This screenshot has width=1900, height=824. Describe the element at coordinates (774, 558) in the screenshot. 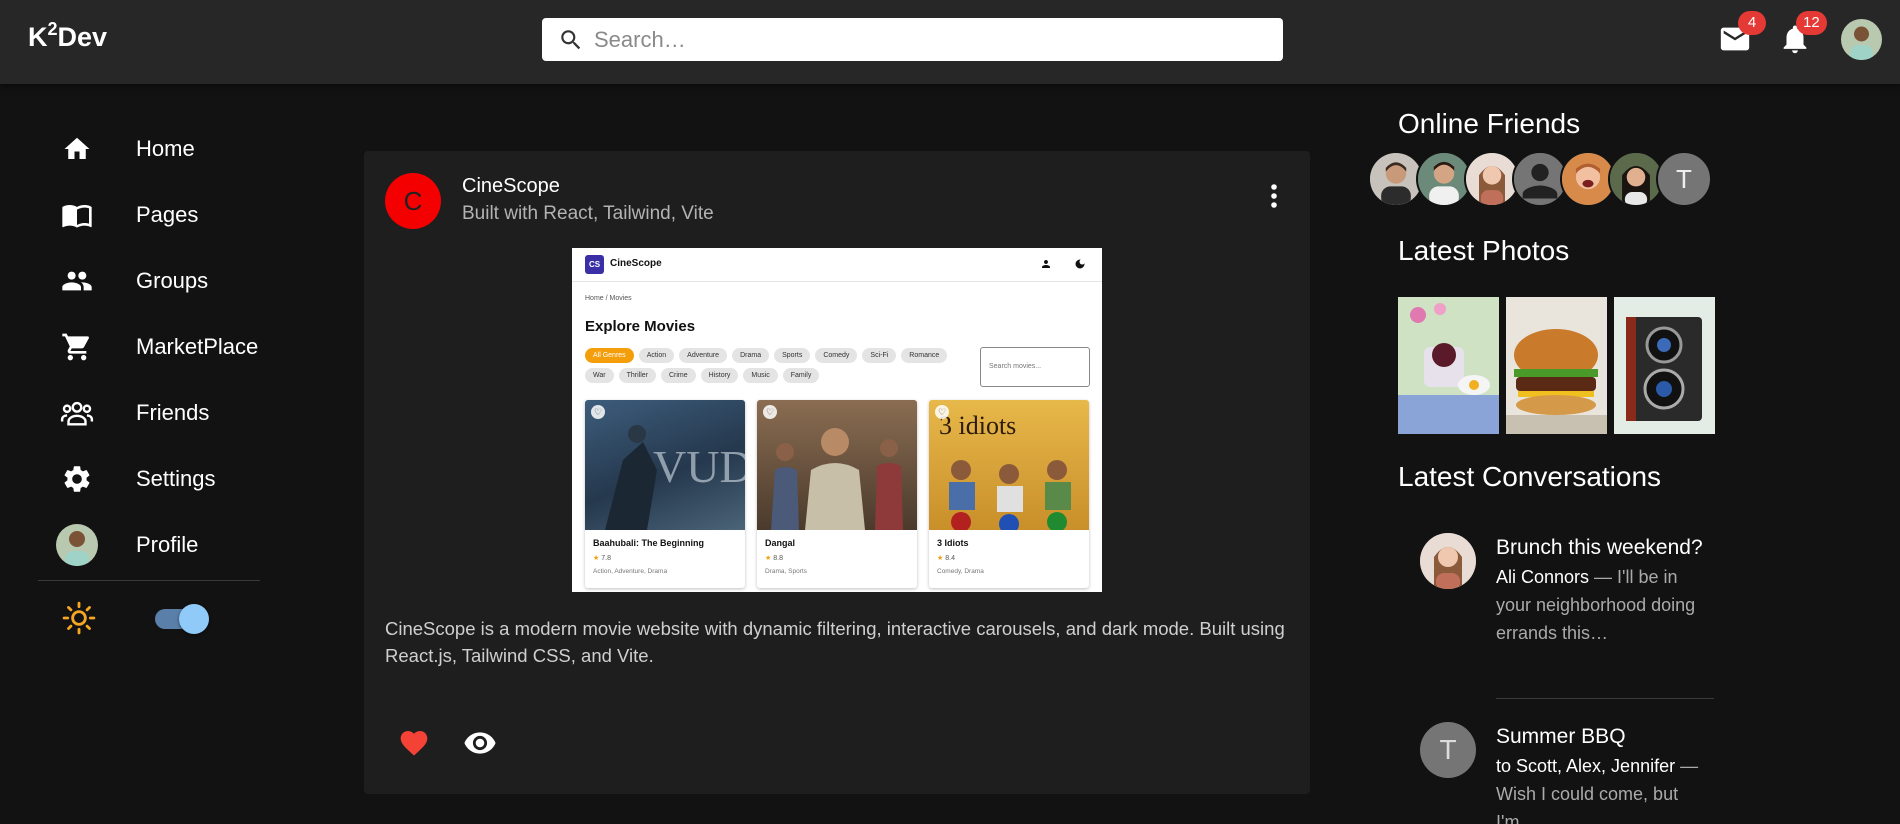

I see `movie-rating: ★ 8.8` at that location.